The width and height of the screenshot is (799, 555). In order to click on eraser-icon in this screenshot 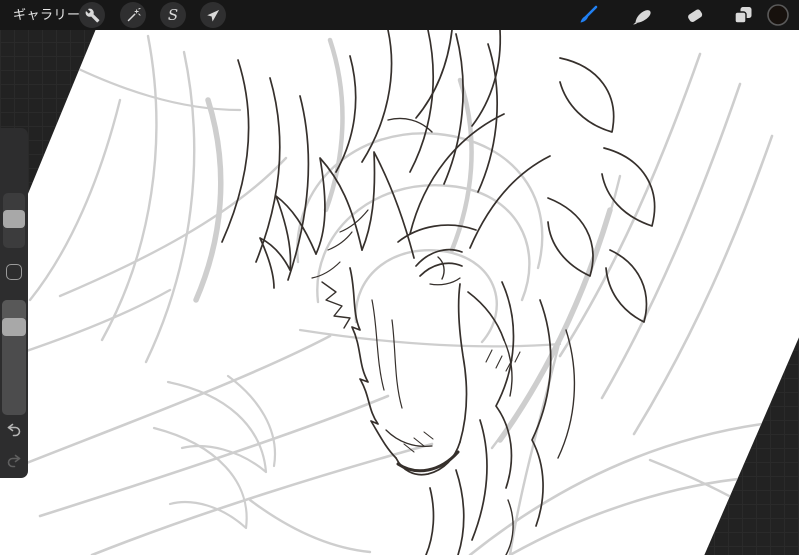, I will do `click(695, 15)`.